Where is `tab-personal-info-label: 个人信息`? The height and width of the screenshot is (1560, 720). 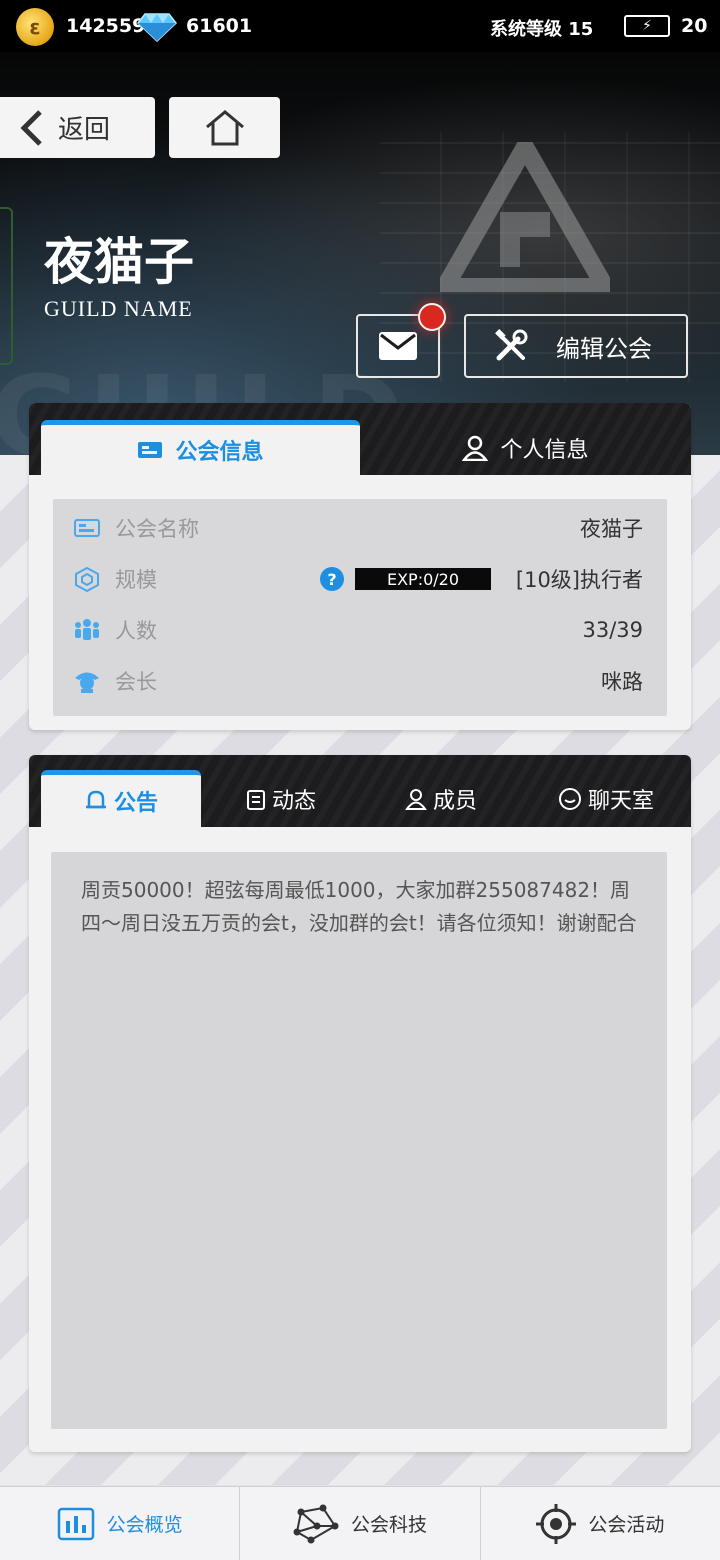
tab-personal-info-label: 个人信息 is located at coordinates (544, 450).